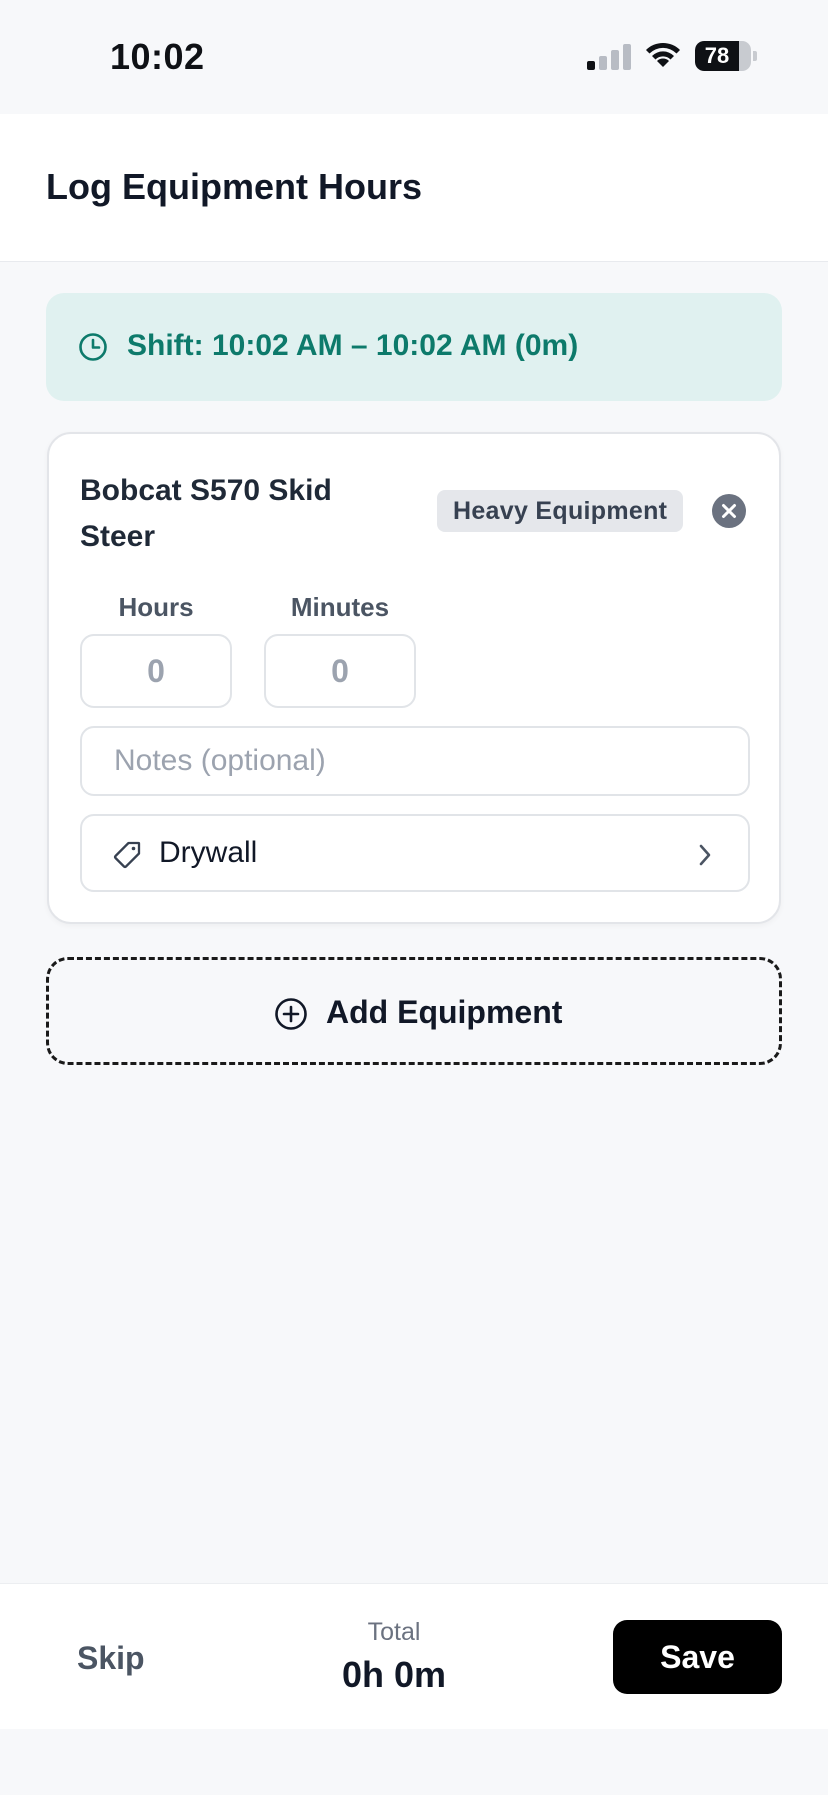  I want to click on clock-icon, so click(93, 347).